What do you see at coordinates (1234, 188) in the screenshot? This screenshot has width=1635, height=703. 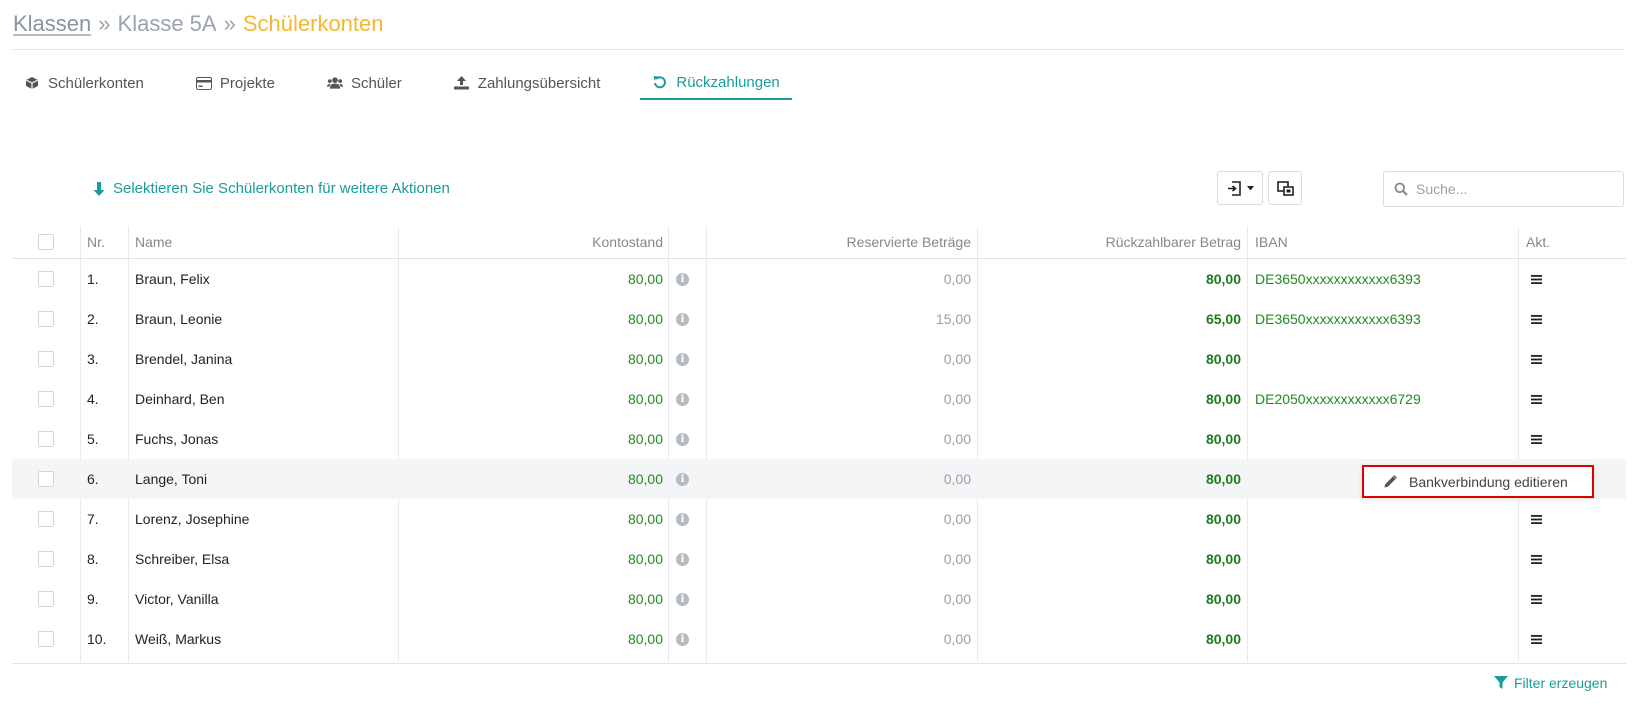 I see `export-icon` at bounding box center [1234, 188].